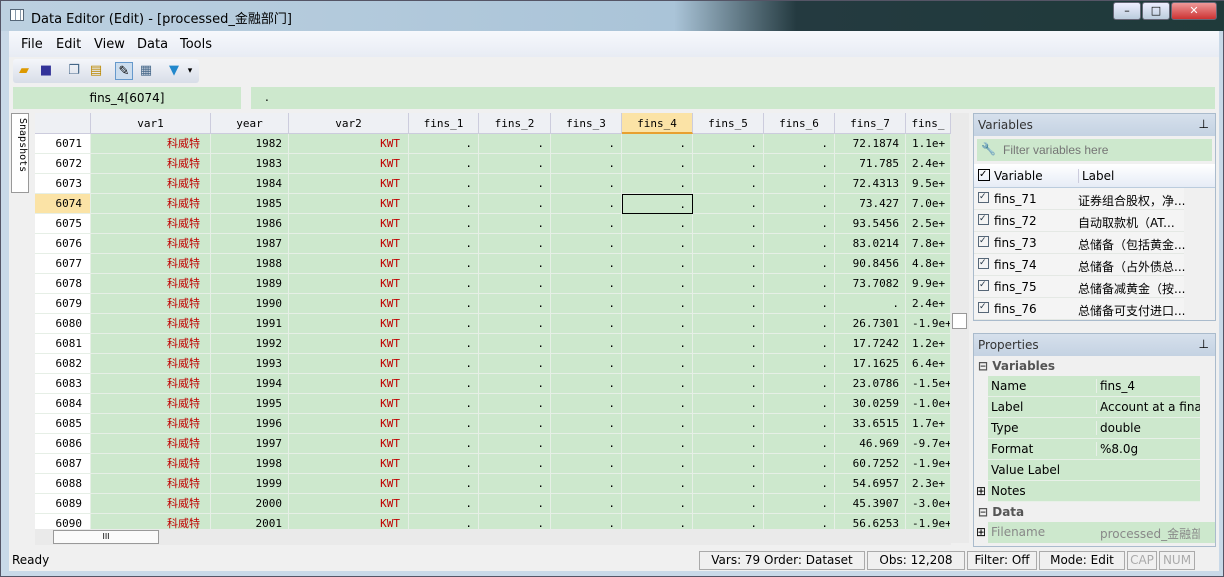 Image resolution: width=1224 pixels, height=577 pixels. I want to click on row-number: 6074, so click(63, 204).